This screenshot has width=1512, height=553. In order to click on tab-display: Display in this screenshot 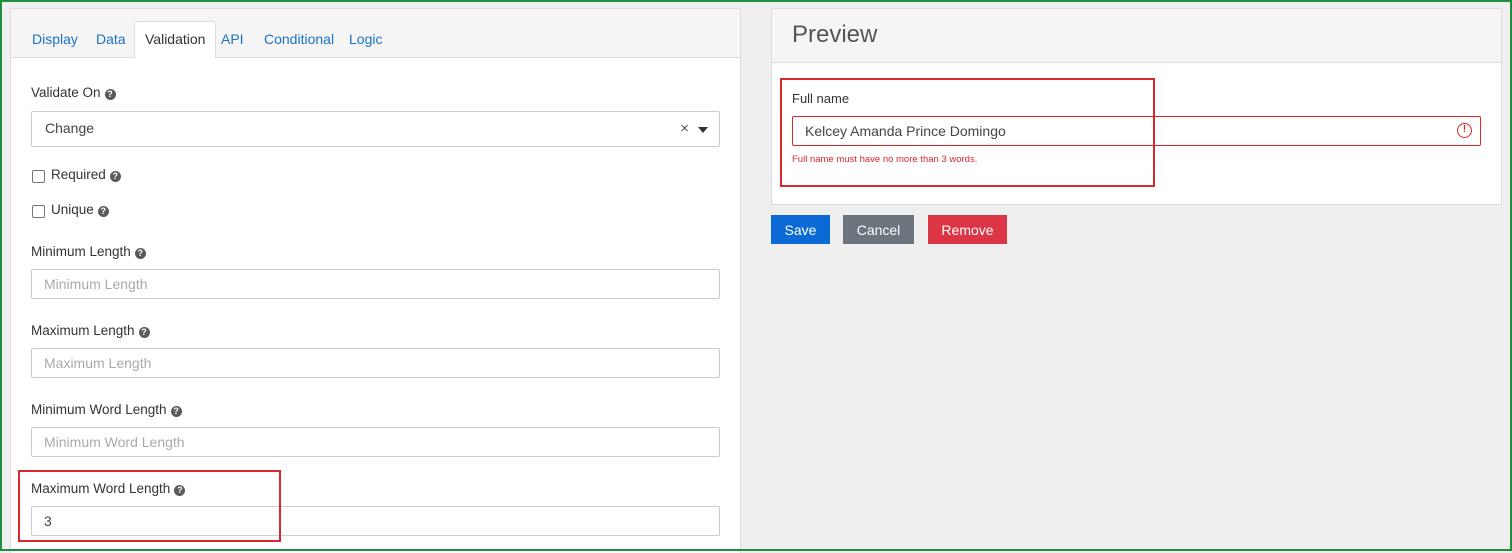, I will do `click(55, 39)`.